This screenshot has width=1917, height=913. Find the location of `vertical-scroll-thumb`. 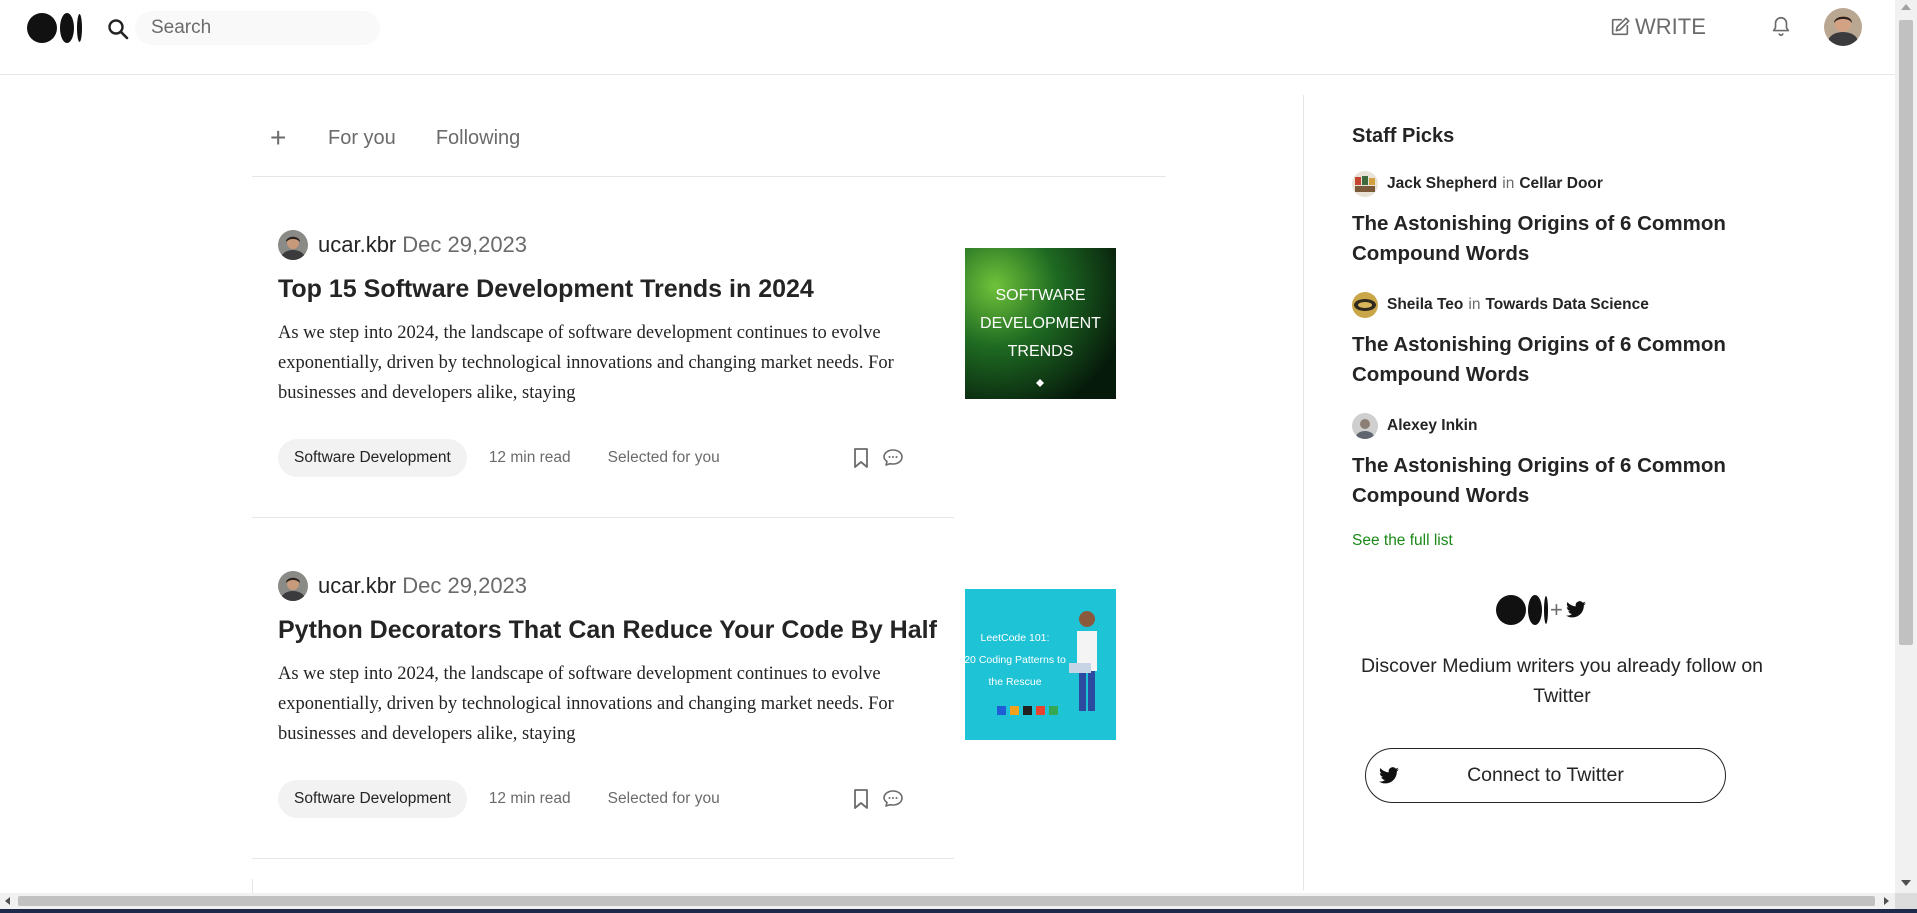

vertical-scroll-thumb is located at coordinates (1906, 332).